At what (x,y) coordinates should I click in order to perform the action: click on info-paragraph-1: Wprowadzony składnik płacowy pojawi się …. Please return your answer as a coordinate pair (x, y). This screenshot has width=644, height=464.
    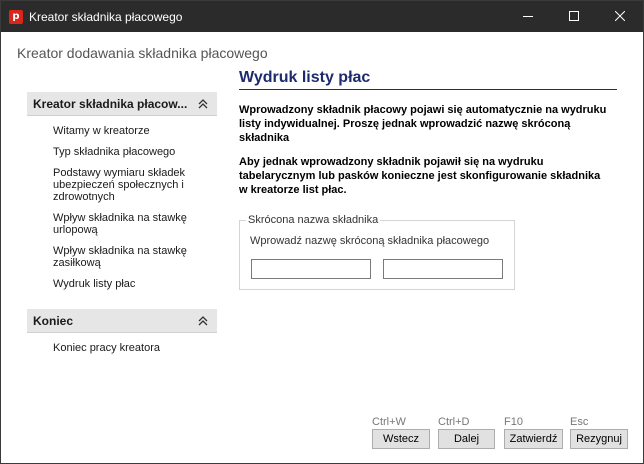
    Looking at the image, I should click on (423, 124).